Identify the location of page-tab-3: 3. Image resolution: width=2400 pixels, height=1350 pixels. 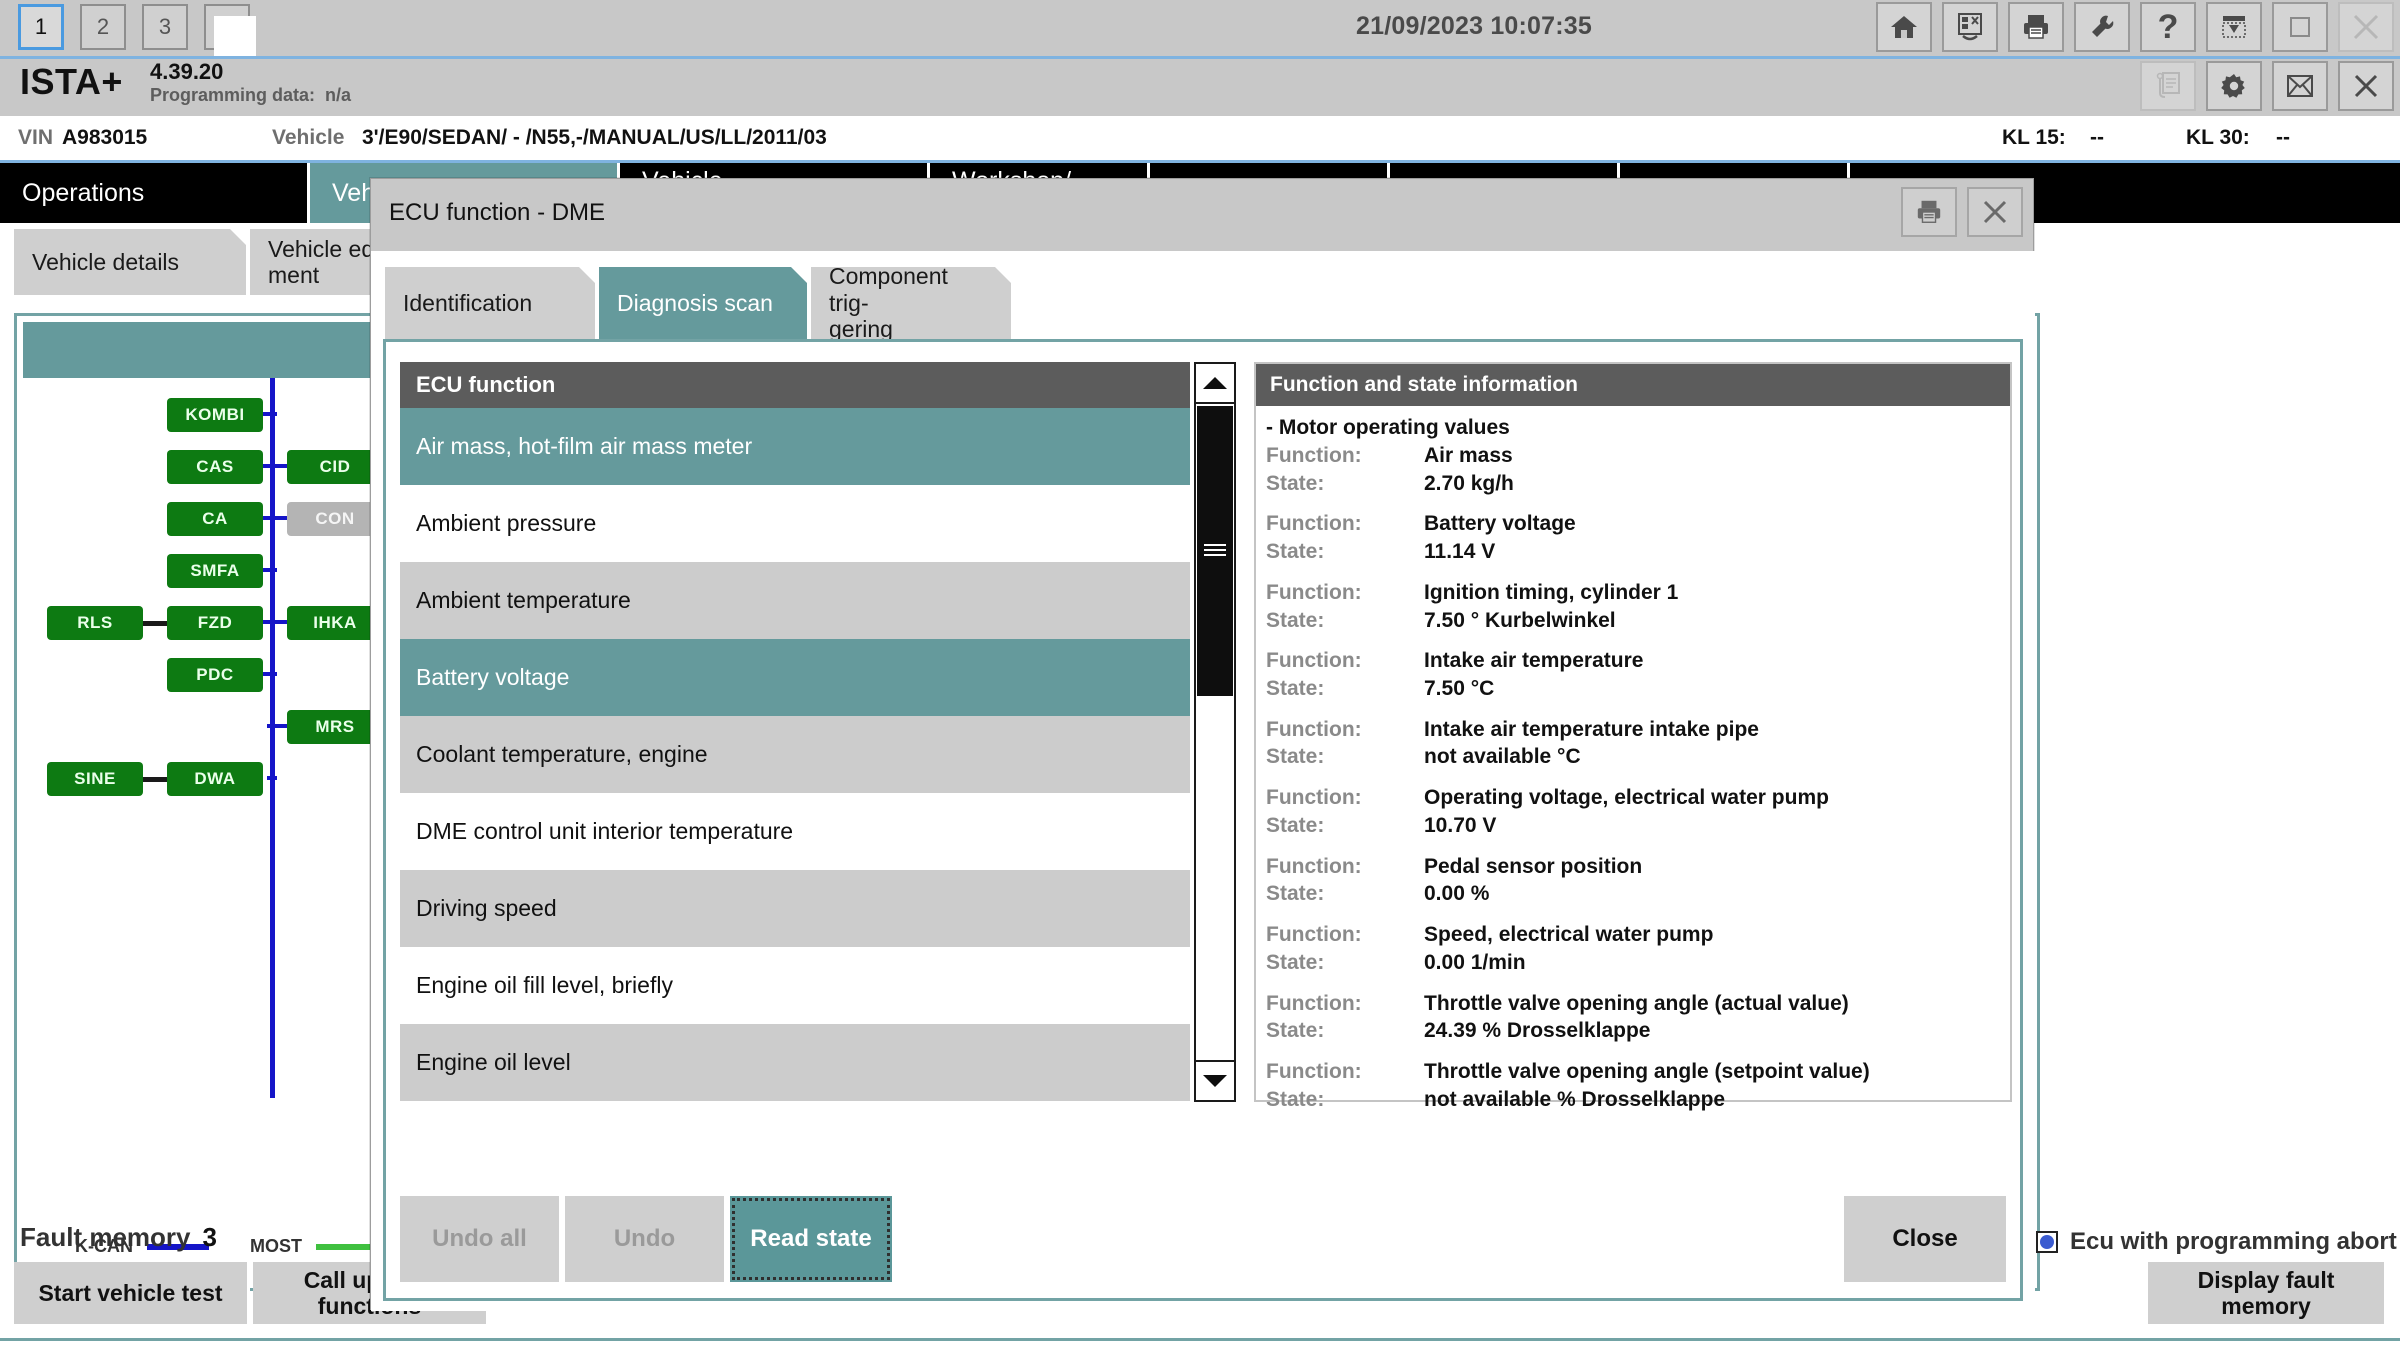
(165, 27).